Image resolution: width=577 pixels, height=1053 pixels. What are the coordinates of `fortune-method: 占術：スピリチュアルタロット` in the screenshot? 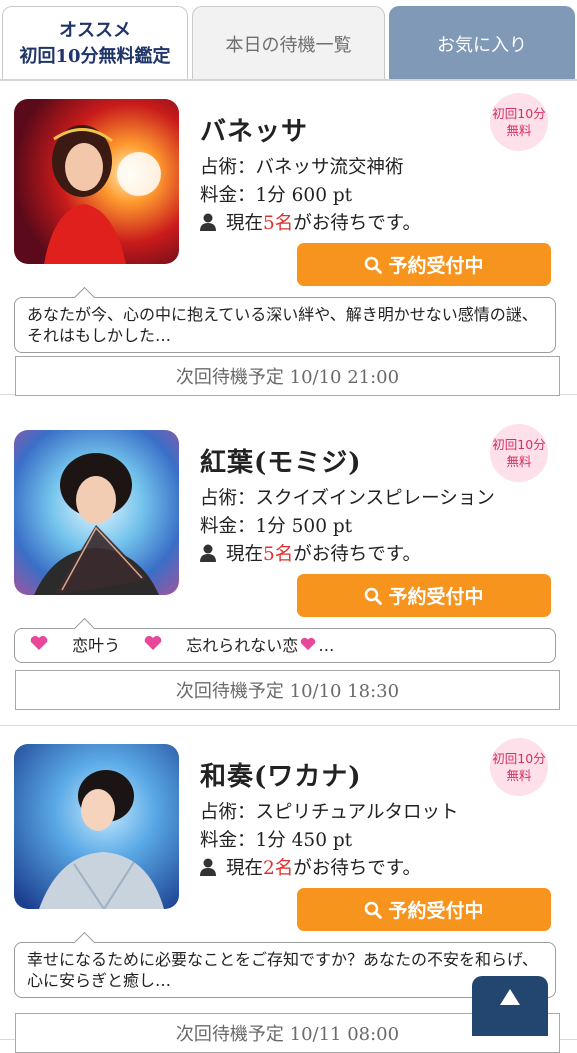 It's located at (329, 812).